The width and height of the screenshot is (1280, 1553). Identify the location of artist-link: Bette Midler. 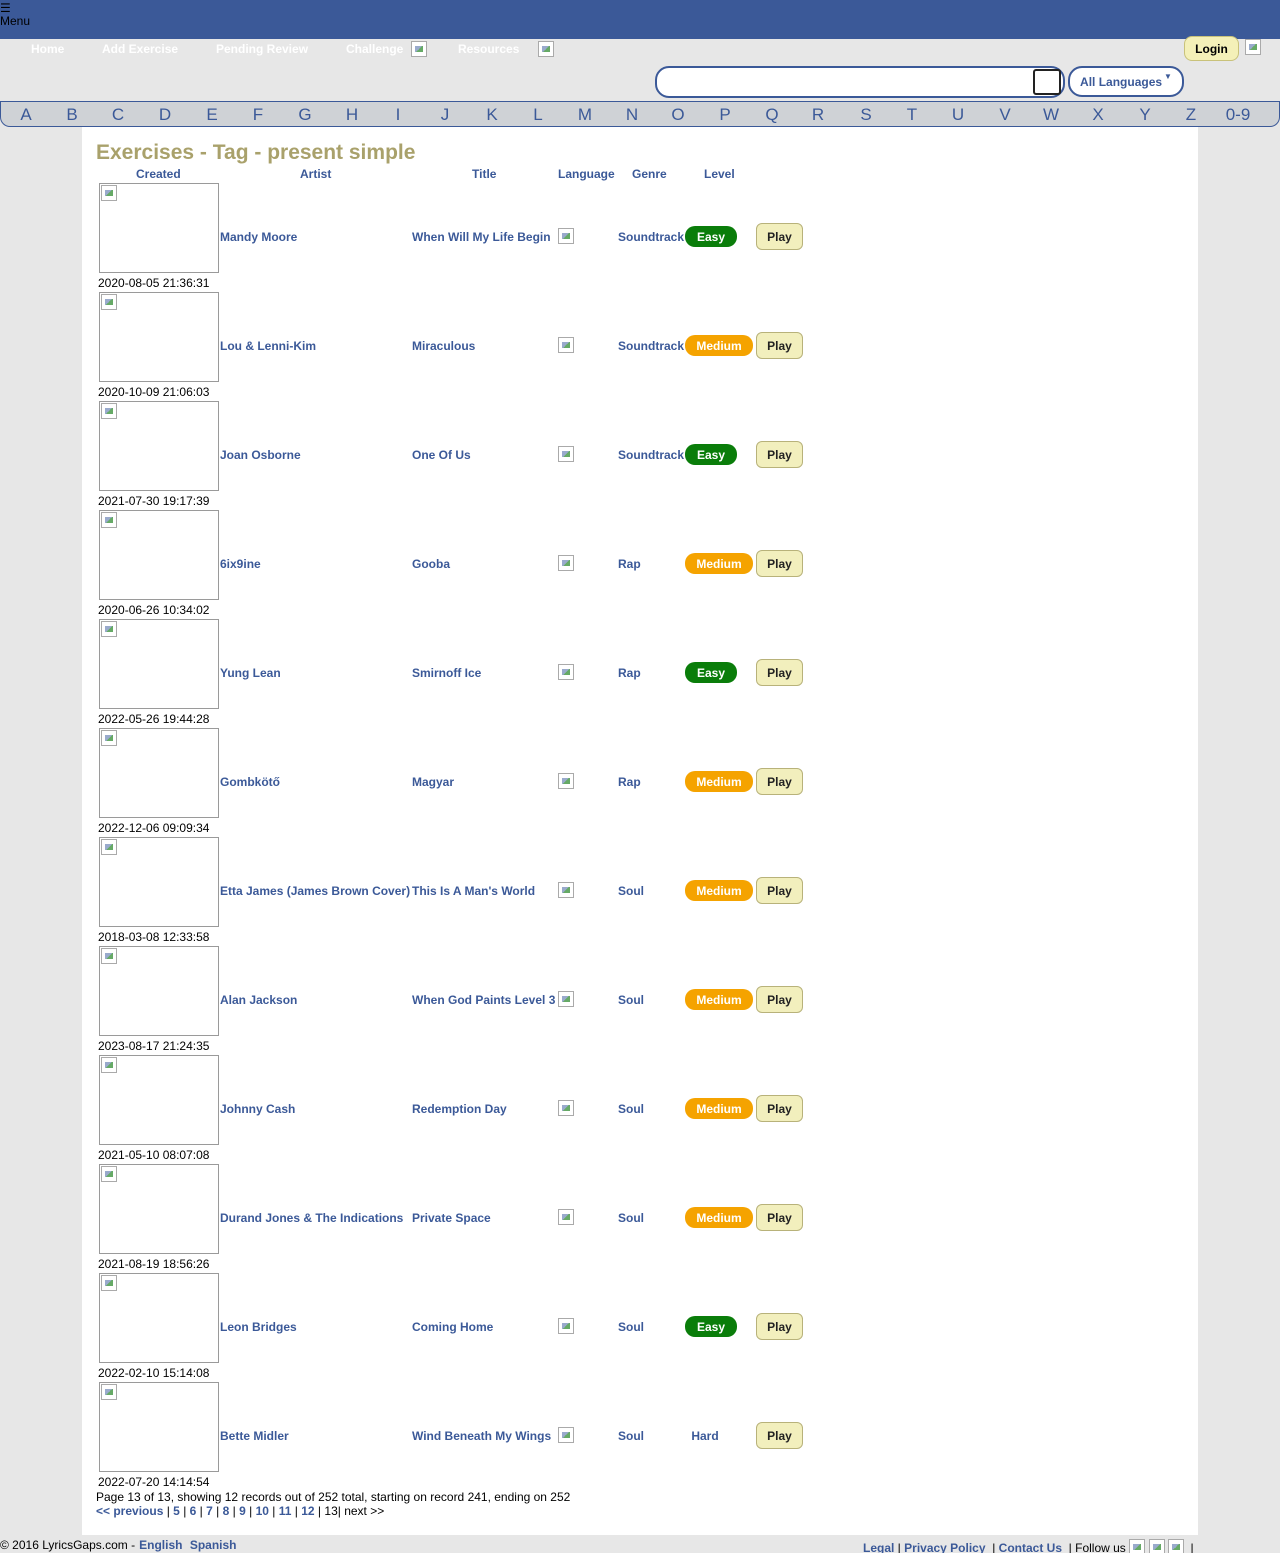
(254, 1436).